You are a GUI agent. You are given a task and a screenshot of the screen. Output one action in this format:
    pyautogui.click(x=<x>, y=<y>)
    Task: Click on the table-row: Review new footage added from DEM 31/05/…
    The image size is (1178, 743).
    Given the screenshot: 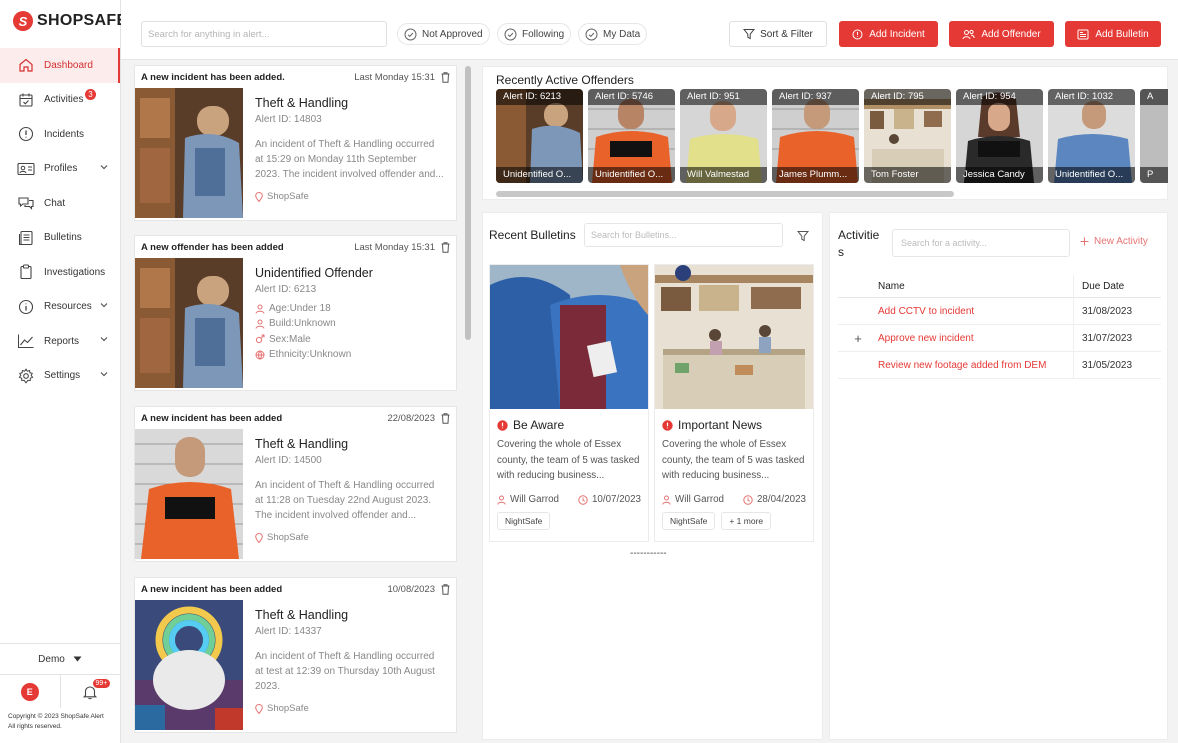 What is the action you would take?
    pyautogui.click(x=999, y=365)
    